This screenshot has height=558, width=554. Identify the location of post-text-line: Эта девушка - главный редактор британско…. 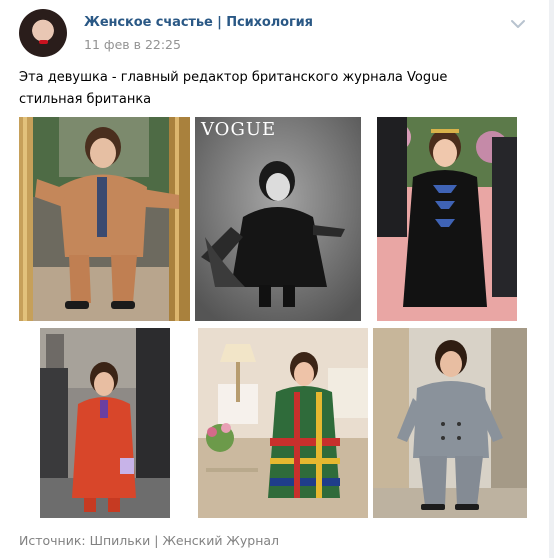
(233, 77).